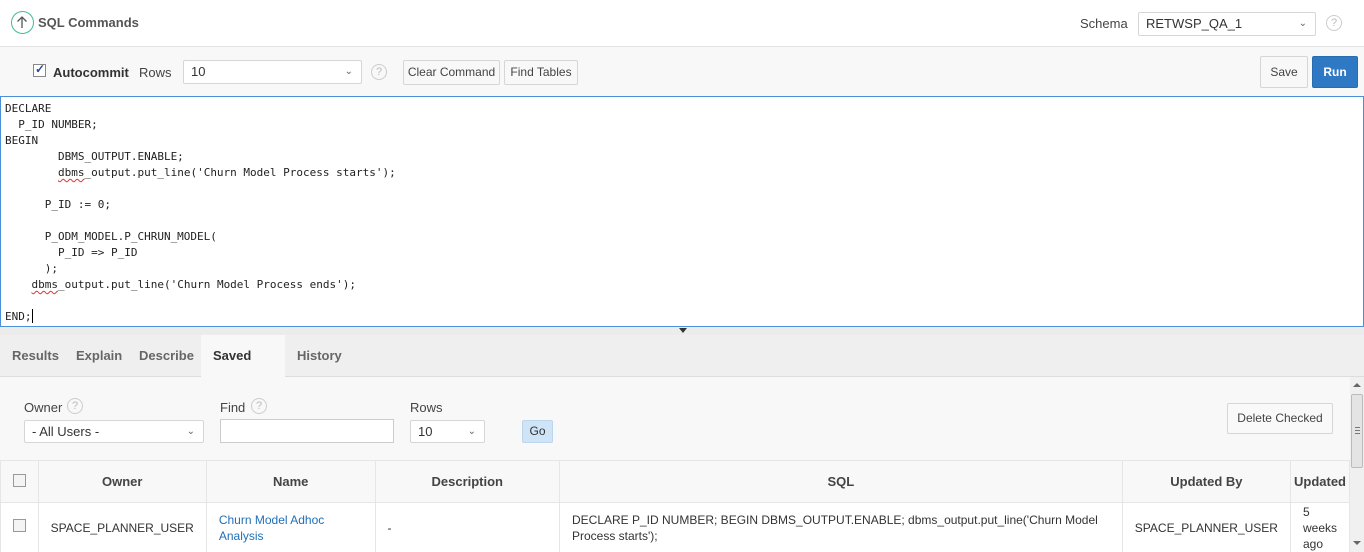 The image size is (1364, 552). What do you see at coordinates (451, 72) in the screenshot?
I see `clear-command-button: Clear Command` at bounding box center [451, 72].